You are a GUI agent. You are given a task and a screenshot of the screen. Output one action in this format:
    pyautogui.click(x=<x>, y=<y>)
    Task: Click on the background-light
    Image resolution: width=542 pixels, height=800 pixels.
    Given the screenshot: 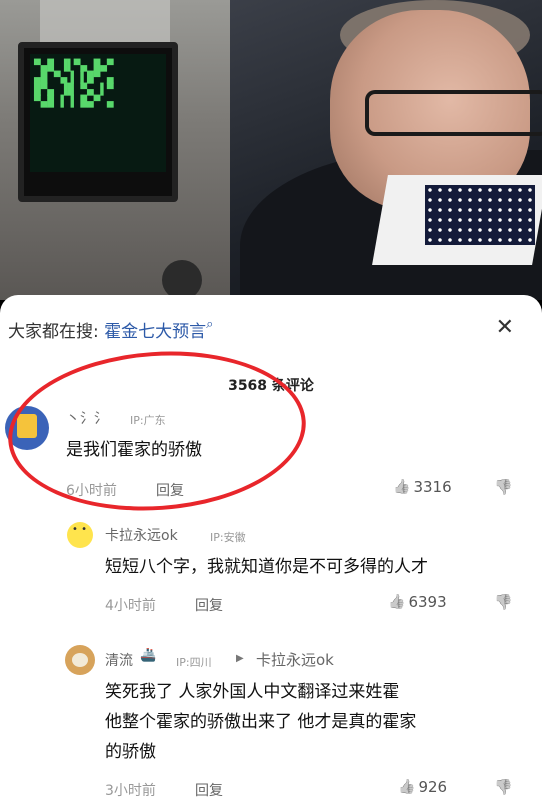 What is the action you would take?
    pyautogui.click(x=105, y=22)
    